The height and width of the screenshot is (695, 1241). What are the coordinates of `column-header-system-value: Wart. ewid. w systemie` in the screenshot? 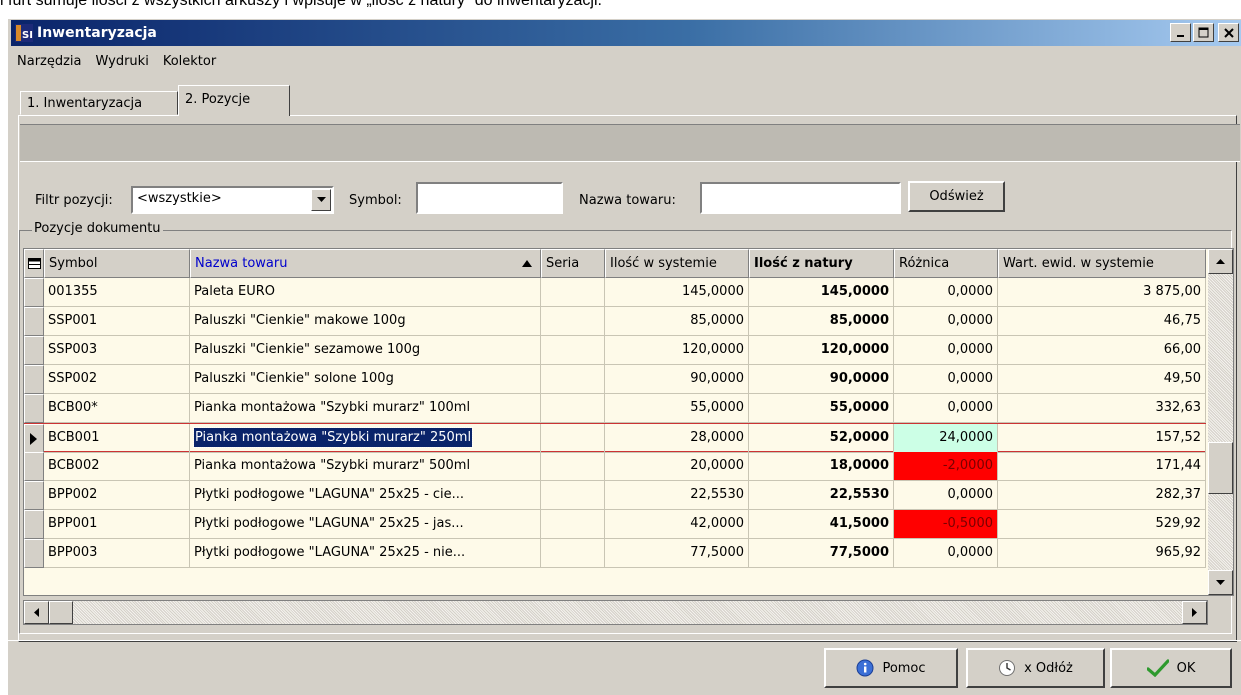 It's located at (1102, 263).